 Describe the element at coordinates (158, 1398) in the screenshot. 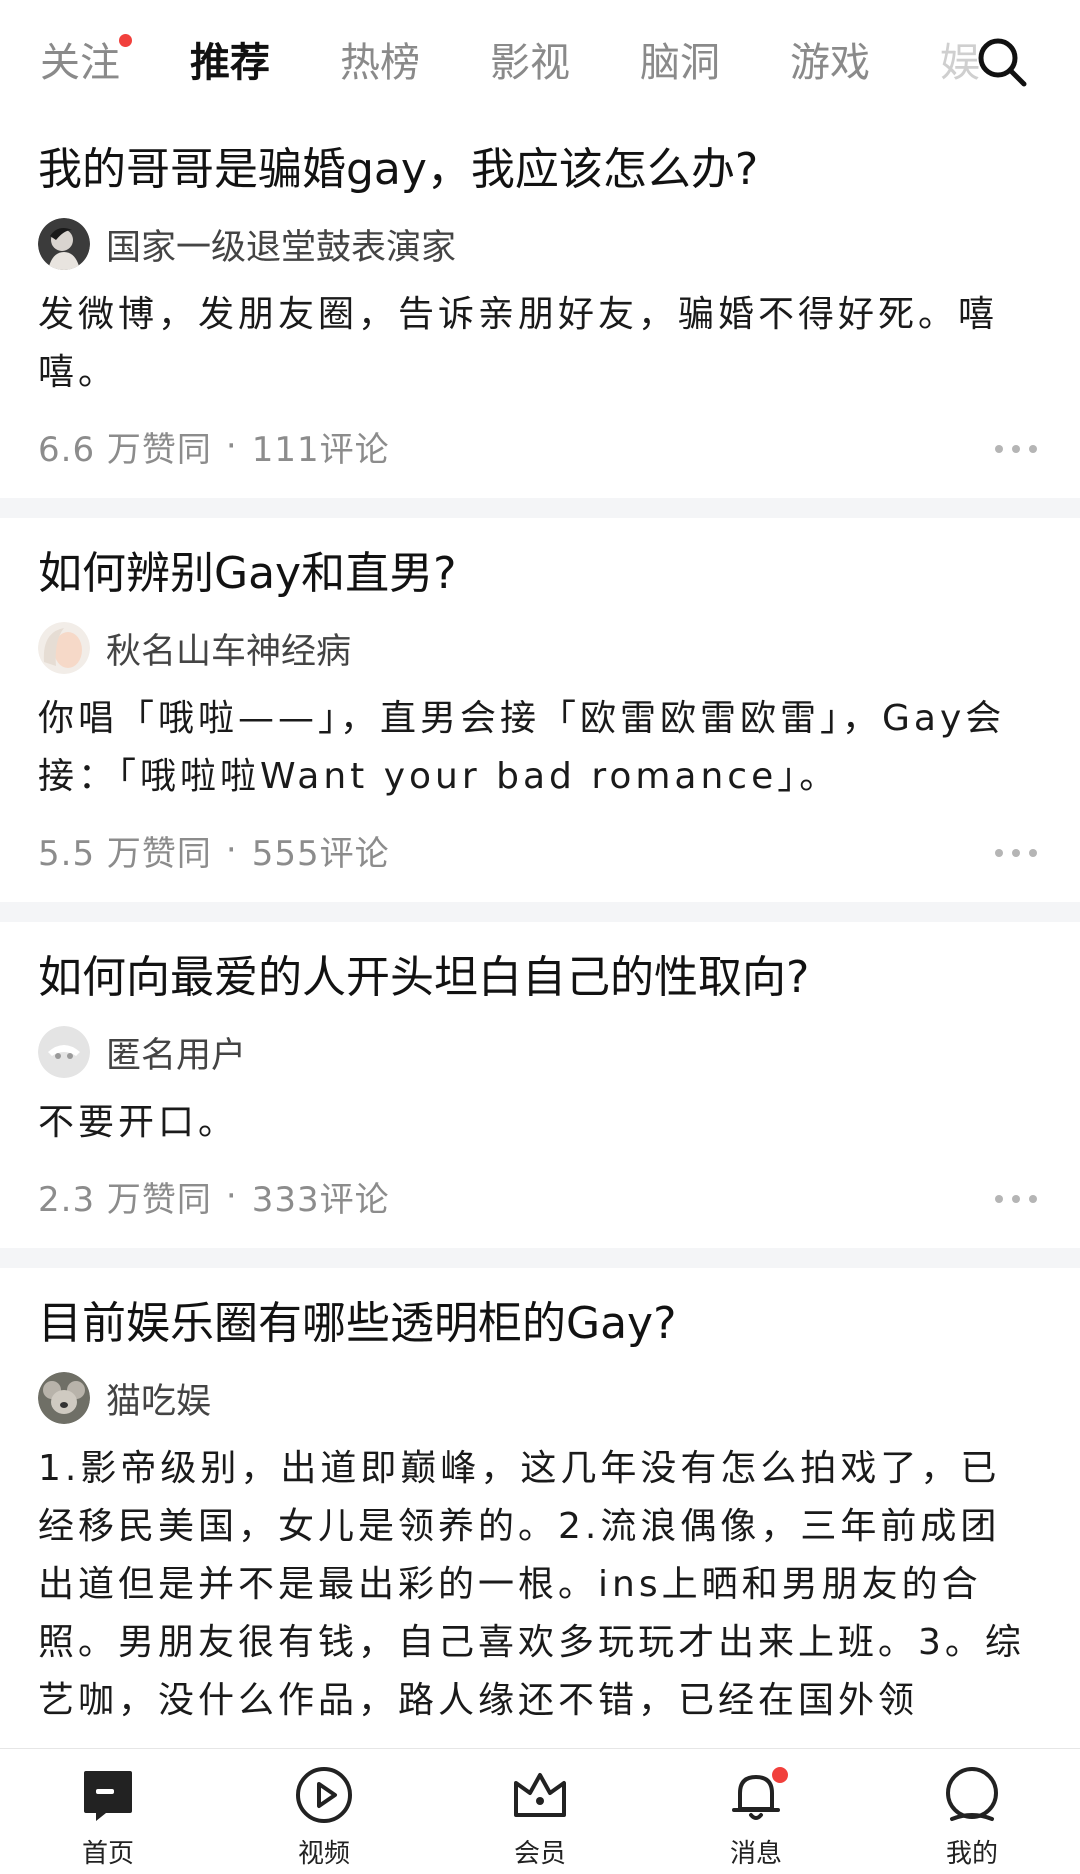

I see `author-name: 猫吃娱` at that location.